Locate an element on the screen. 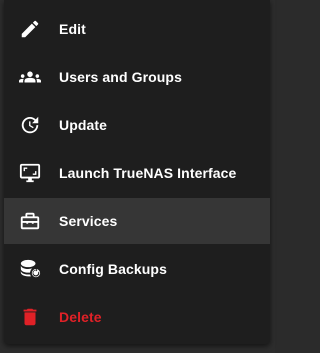  menu-item-edit: Edit is located at coordinates (137, 29).